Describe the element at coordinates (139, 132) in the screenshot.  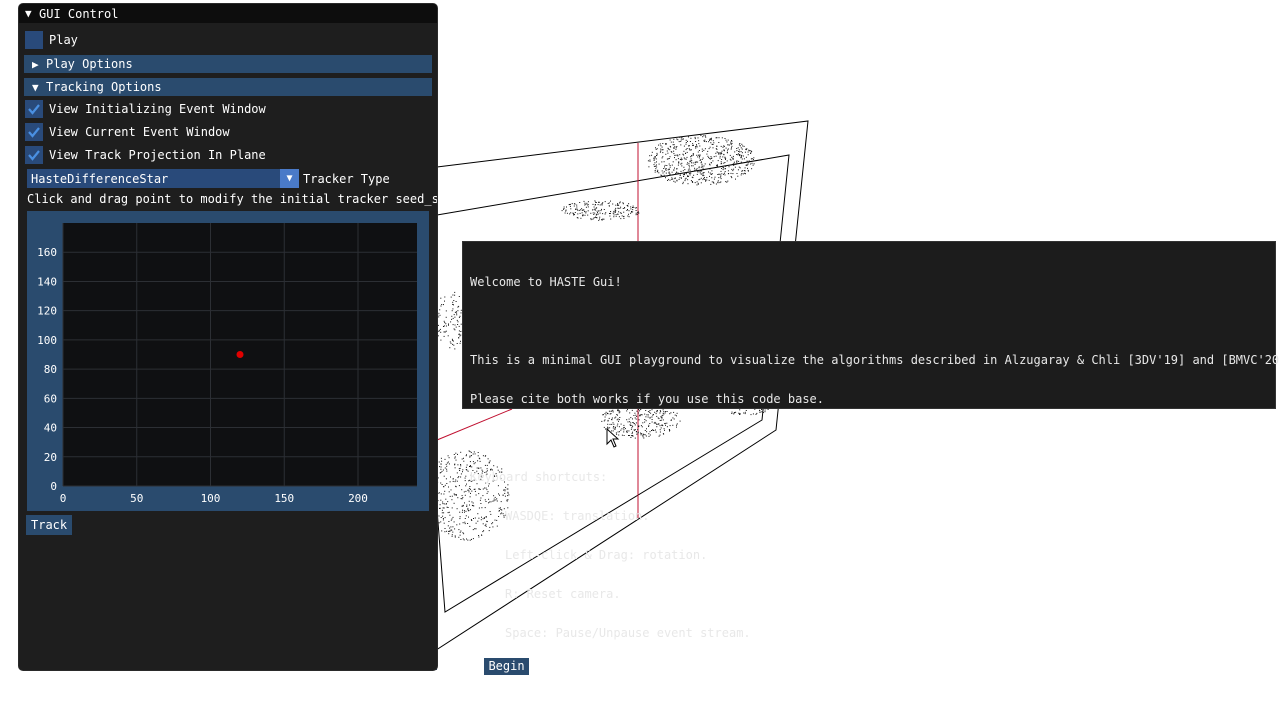
I see `checkbox-label: View Current Event Window` at that location.